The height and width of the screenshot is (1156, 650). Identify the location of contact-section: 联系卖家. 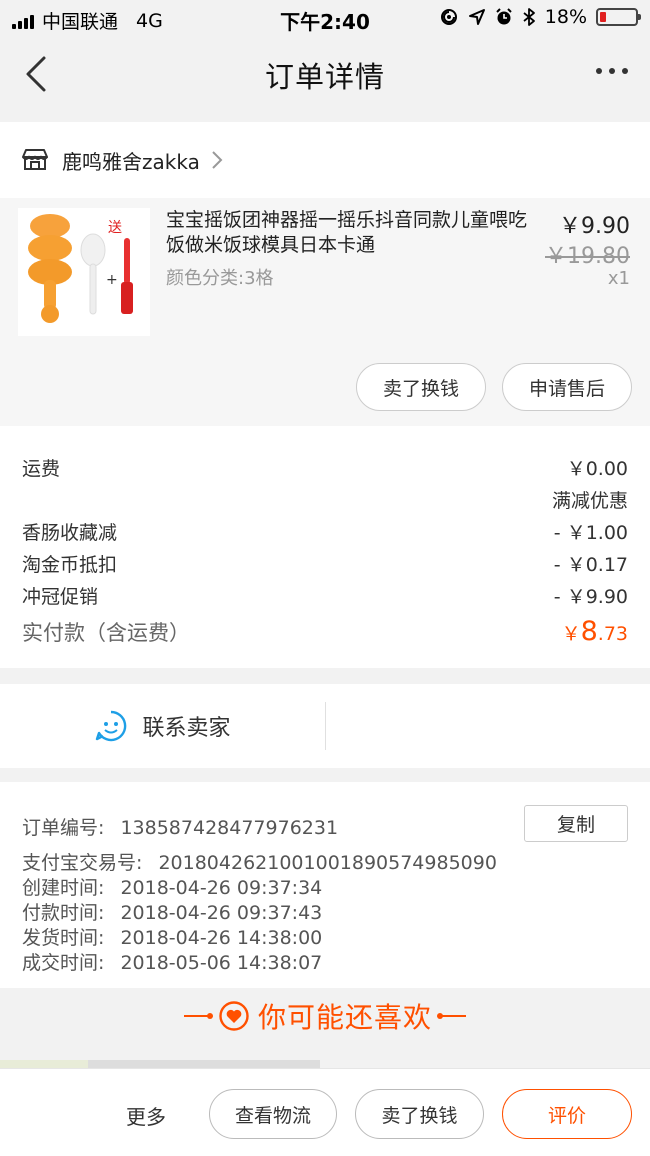
(325, 726).